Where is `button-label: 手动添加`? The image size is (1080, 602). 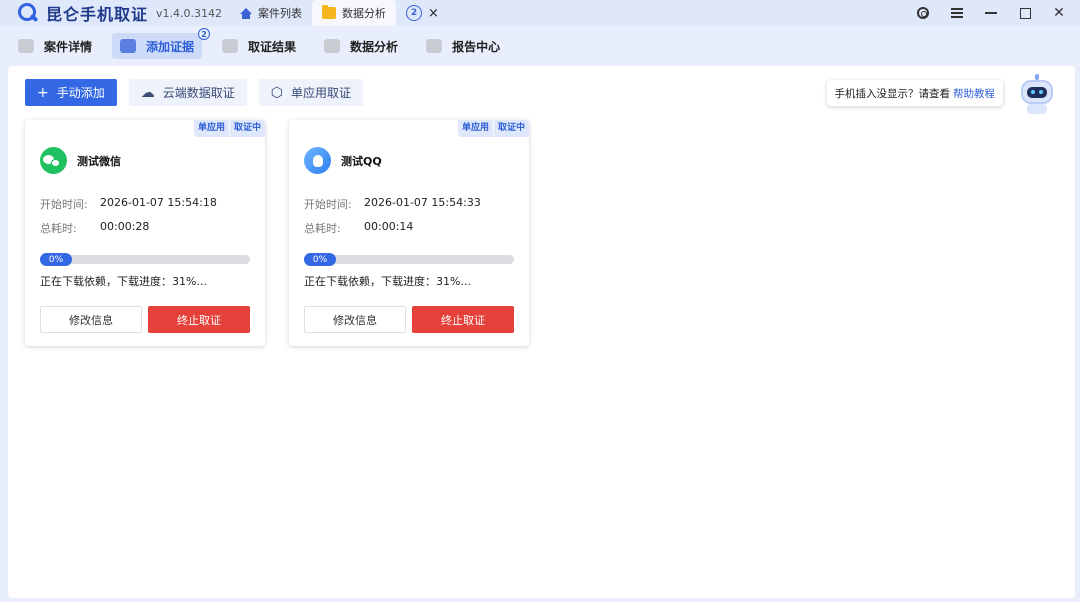 button-label: 手动添加 is located at coordinates (80, 93).